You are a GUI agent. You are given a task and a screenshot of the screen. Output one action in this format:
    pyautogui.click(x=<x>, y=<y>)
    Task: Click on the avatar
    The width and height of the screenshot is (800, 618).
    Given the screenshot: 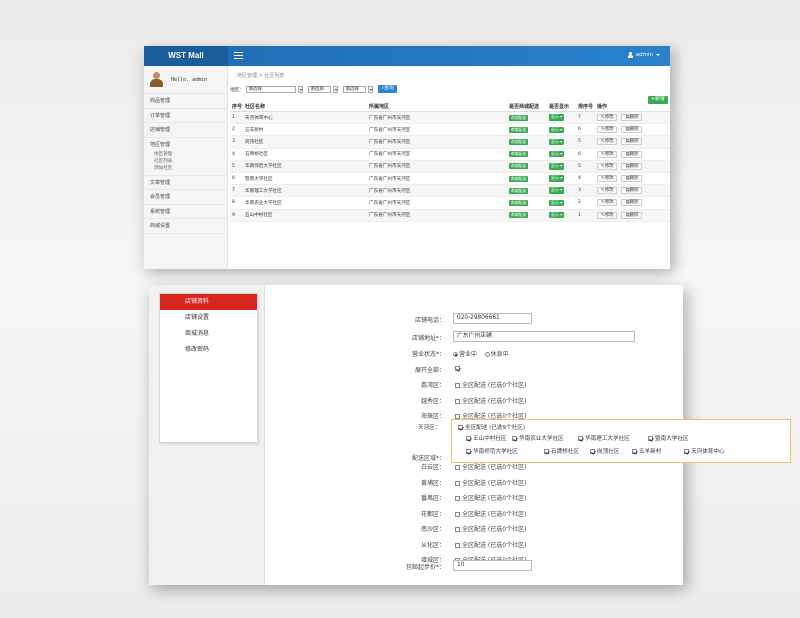 What is the action you would take?
    pyautogui.click(x=156, y=79)
    